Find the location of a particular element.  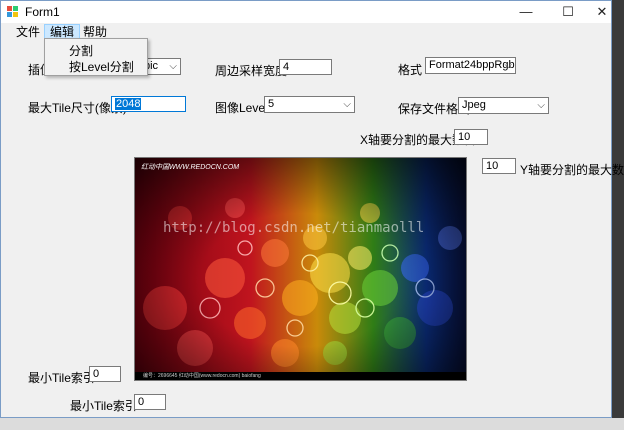

edge-width-label: 周边采样宽度 is located at coordinates (251, 71).